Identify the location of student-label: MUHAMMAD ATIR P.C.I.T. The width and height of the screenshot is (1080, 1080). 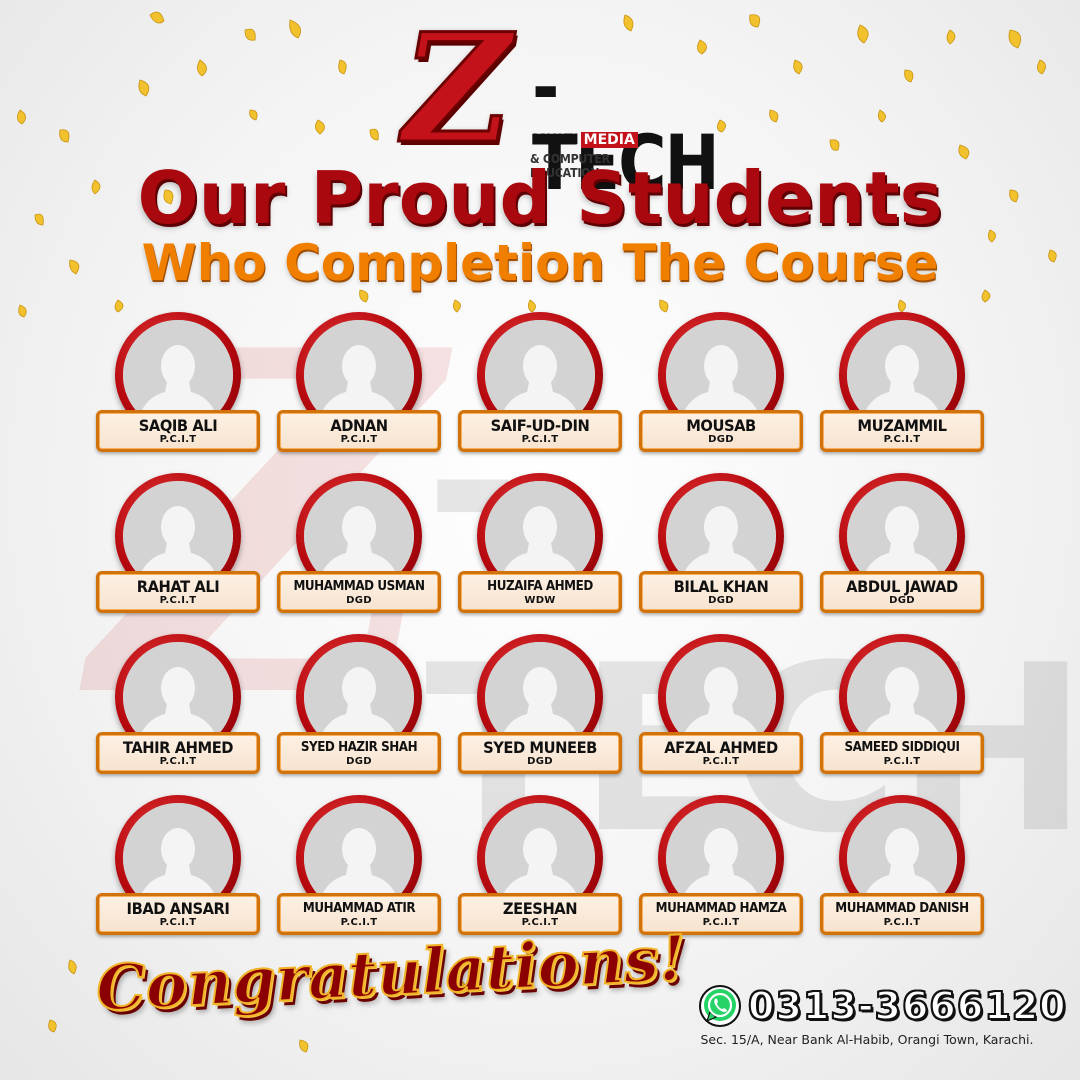
(359, 914).